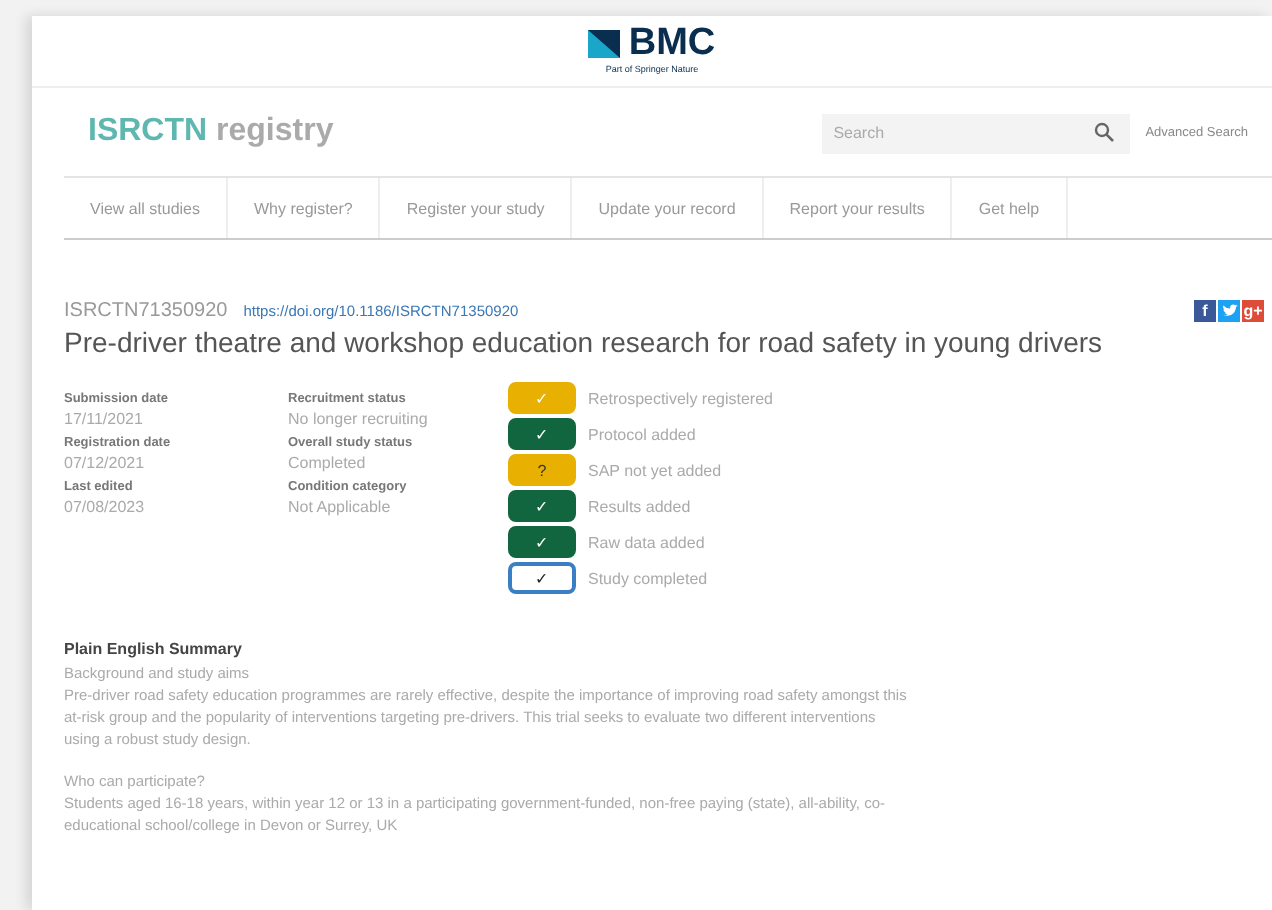  What do you see at coordinates (304, 208) in the screenshot?
I see `nav-item: Why register?` at bounding box center [304, 208].